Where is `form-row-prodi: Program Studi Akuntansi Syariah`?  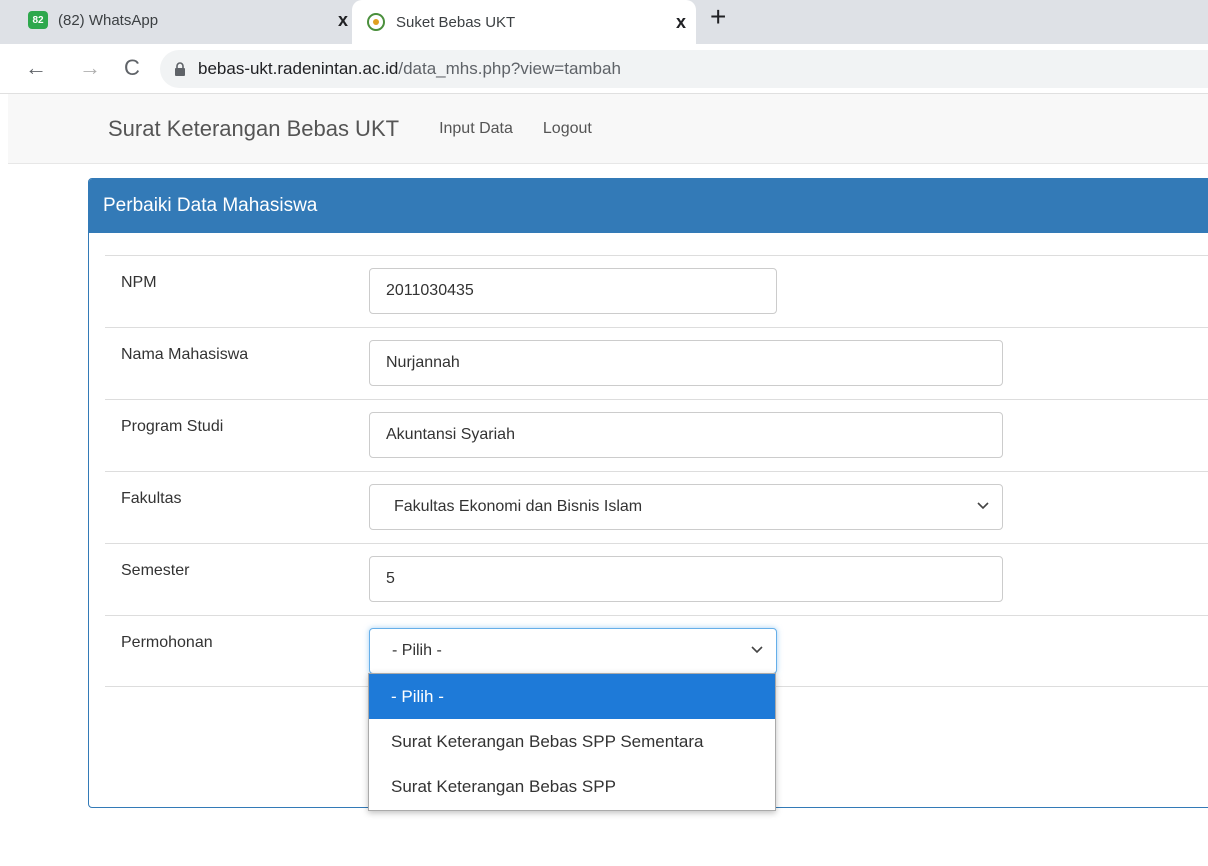 form-row-prodi: Program Studi Akuntansi Syariah is located at coordinates (656, 435).